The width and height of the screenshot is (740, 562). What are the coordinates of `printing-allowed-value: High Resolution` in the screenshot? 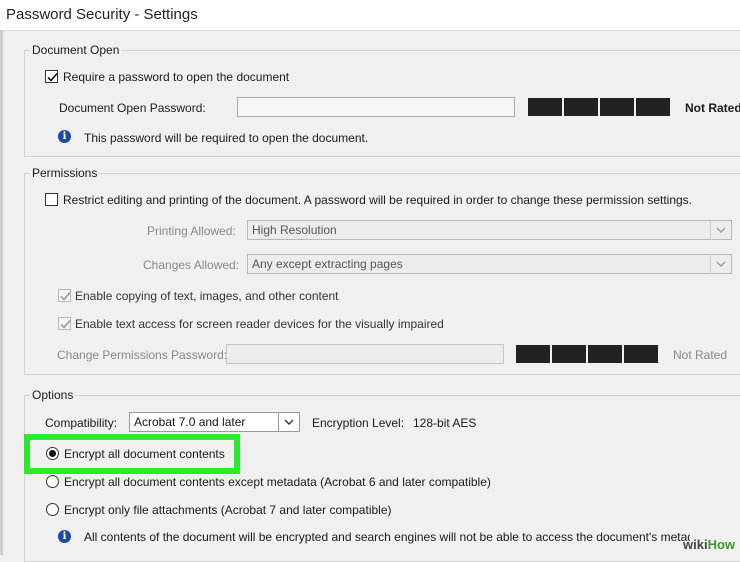 It's located at (294, 230).